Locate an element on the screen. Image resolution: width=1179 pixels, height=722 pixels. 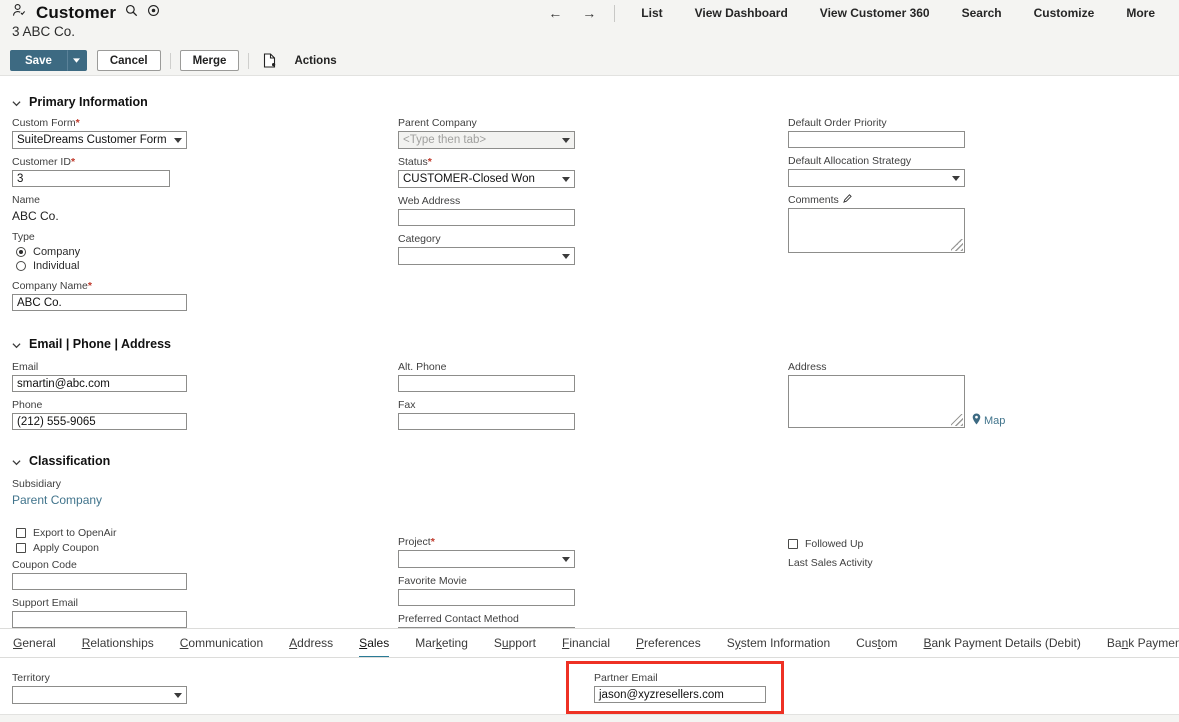
checkbox-export-to-openair: Export to OpenAir is located at coordinates (207, 533).